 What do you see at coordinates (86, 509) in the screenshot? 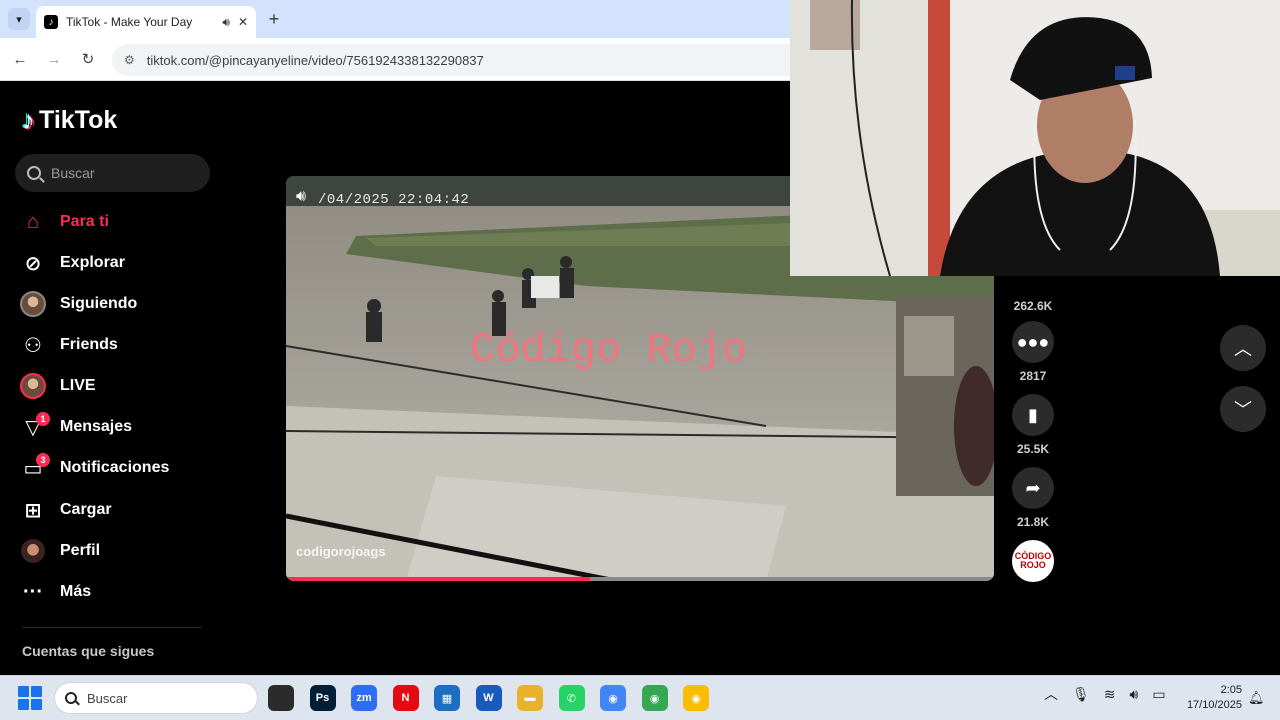
I see `sidebar-item-label: Cargar` at bounding box center [86, 509].